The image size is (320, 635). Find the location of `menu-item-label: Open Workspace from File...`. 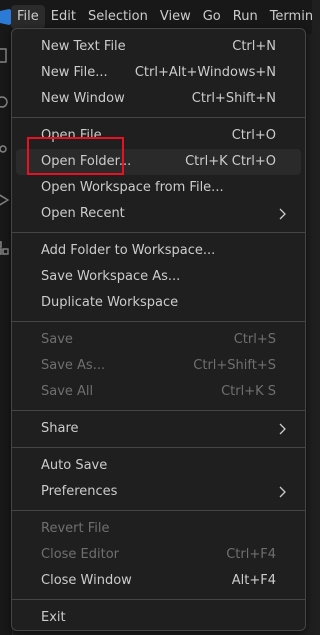

menu-item-label: Open Workspace from File... is located at coordinates (132, 187).